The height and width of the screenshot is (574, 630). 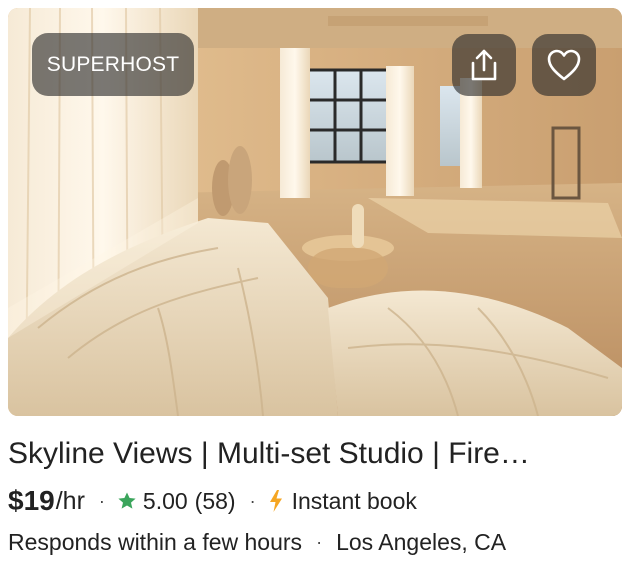 I want to click on favorite-button, so click(x=564, y=65).